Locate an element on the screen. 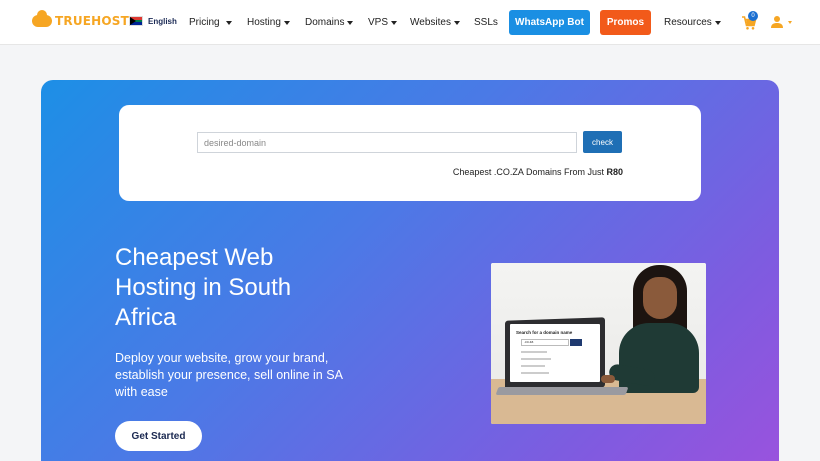  screen-title: Search for a domain name is located at coordinates (544, 332).